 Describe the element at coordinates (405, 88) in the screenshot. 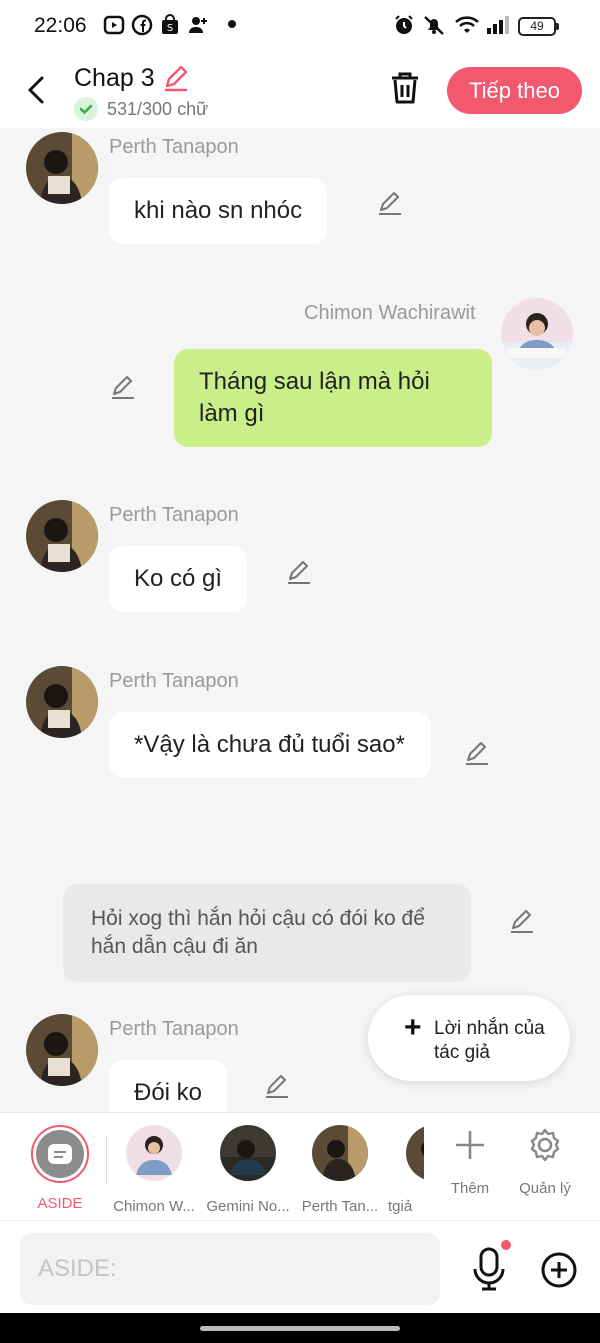

I see `delete-button` at that location.